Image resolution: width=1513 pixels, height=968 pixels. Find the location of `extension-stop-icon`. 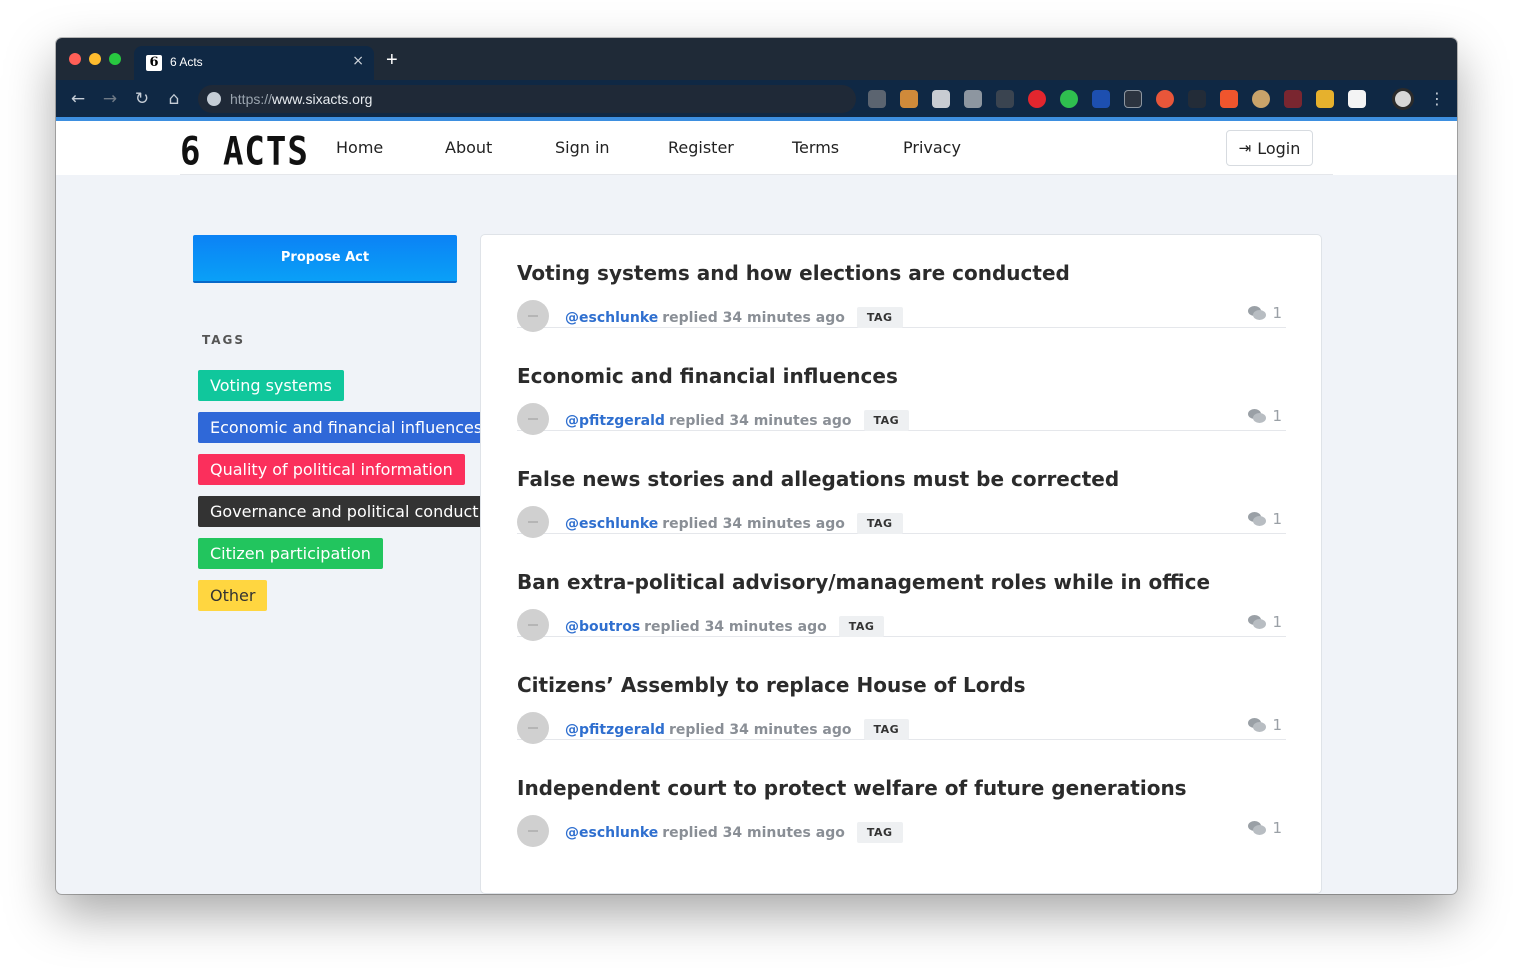

extension-stop-icon is located at coordinates (1037, 99).